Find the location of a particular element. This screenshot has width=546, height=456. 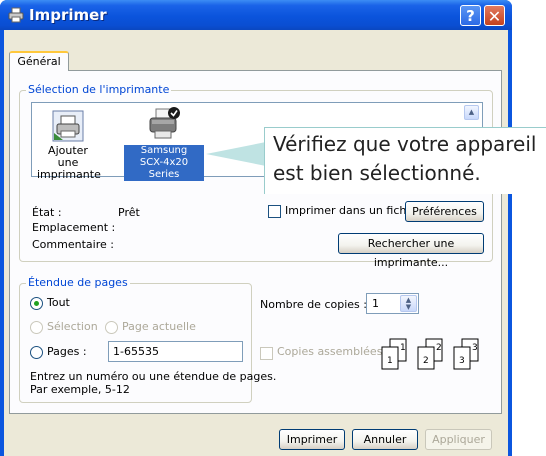

tab-general: Général is located at coordinates (39, 61).